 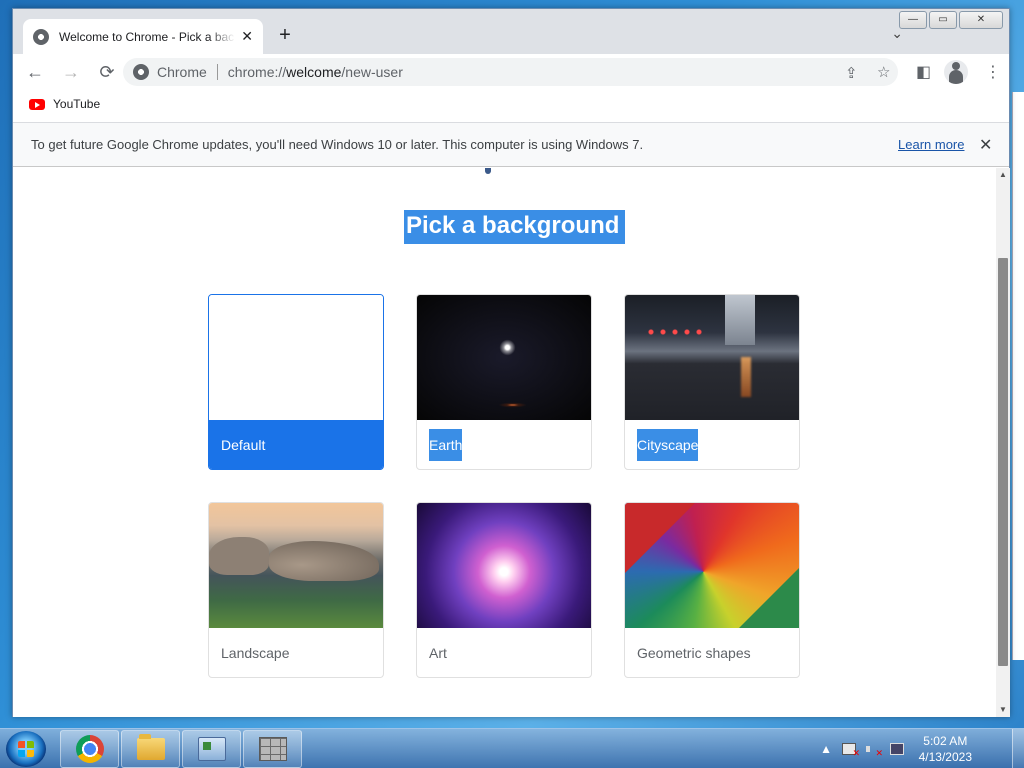 I want to click on card-label-wrap: Cityscape, so click(x=712, y=444).